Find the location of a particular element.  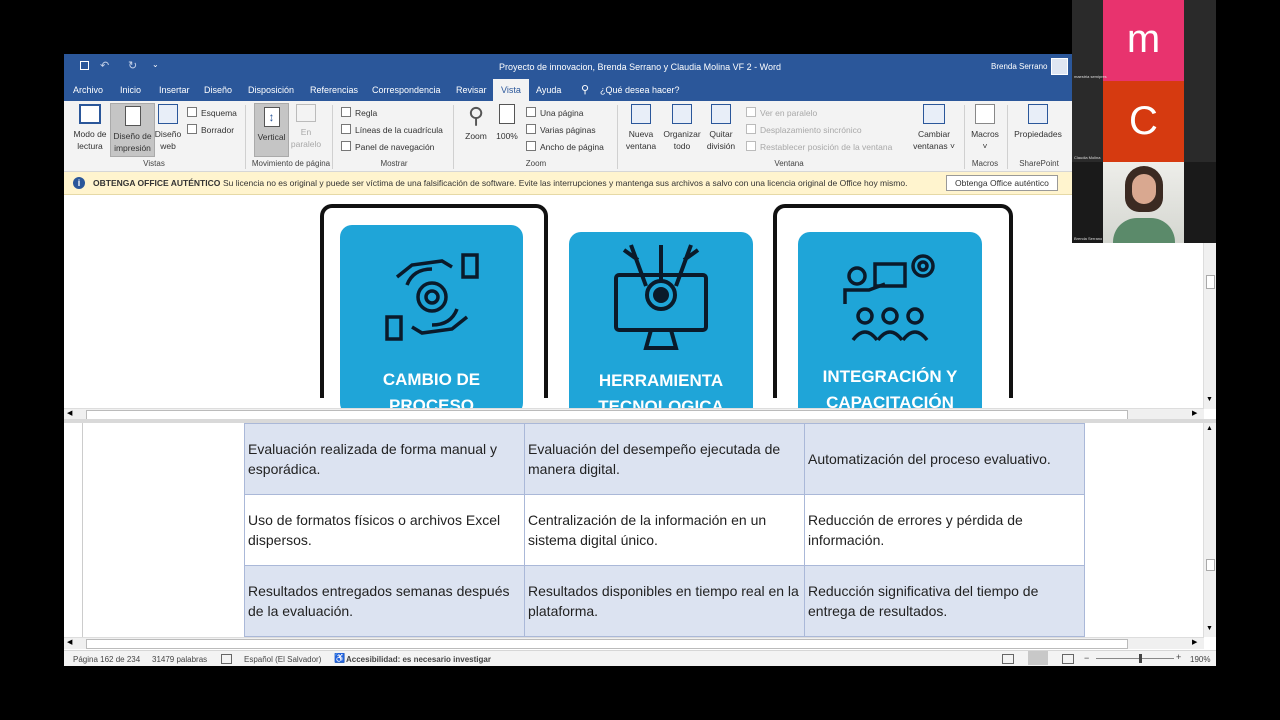

tab-referencias: Referencias is located at coordinates (334, 90).